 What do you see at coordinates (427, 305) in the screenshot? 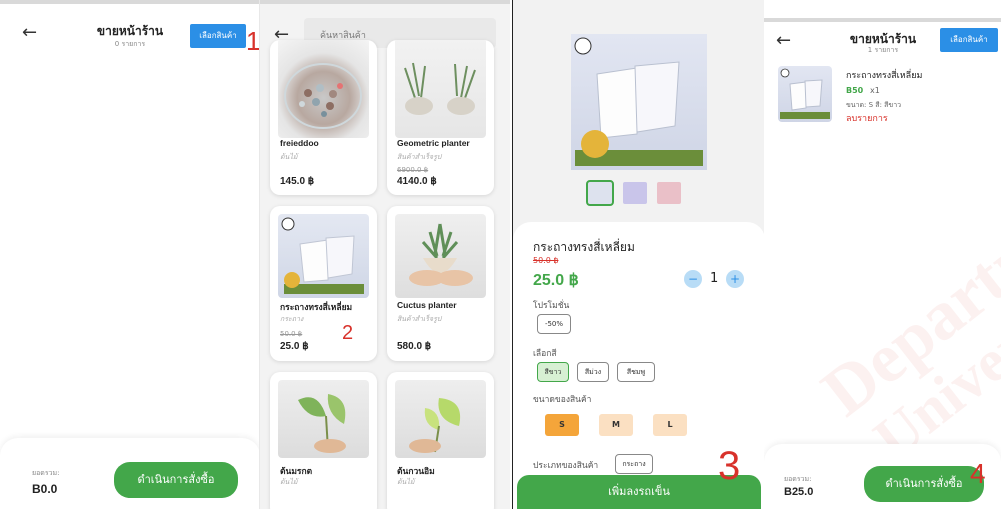
I see `product-name: Cuctus planter` at bounding box center [427, 305].